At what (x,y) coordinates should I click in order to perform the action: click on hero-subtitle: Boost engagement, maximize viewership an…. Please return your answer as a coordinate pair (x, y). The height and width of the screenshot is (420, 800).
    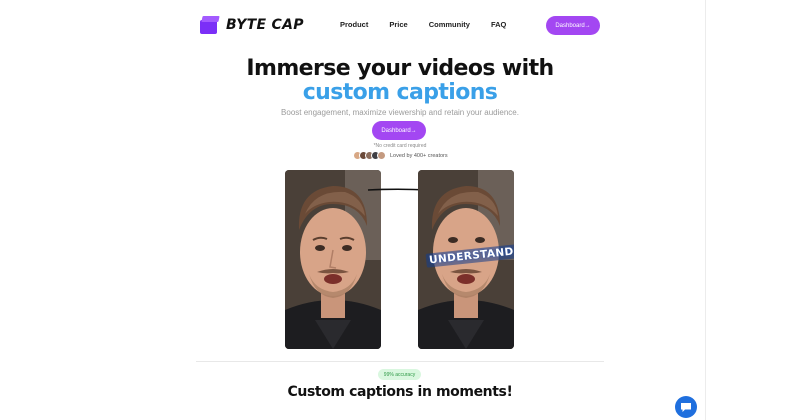
    Looking at the image, I should click on (400, 112).